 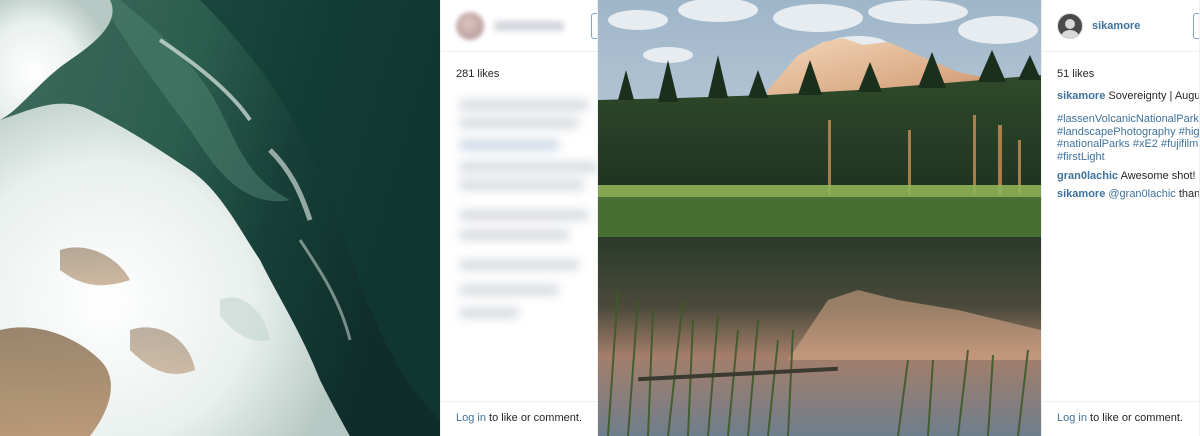 I want to click on left-post-panel: 281 likes Log in to like or comment., so click(x=519, y=218).